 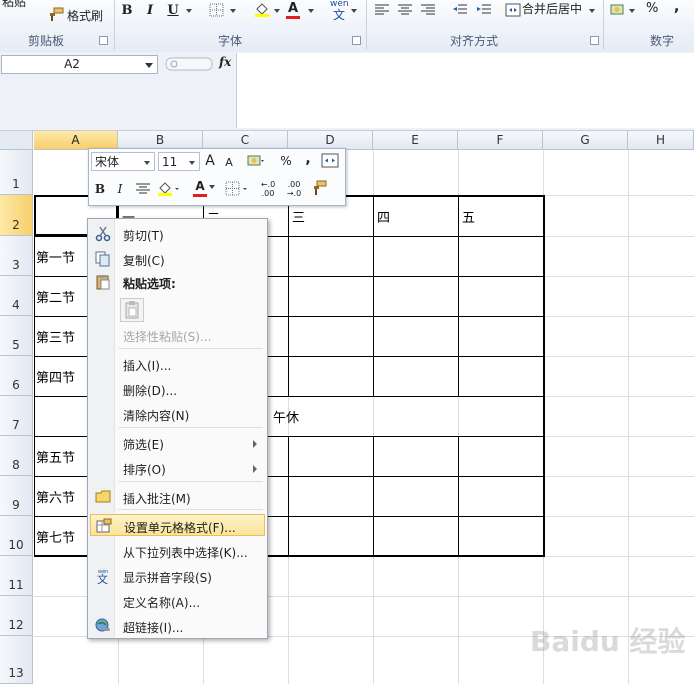 What do you see at coordinates (237, 189) in the screenshot?
I see `mini-borders-icon` at bounding box center [237, 189].